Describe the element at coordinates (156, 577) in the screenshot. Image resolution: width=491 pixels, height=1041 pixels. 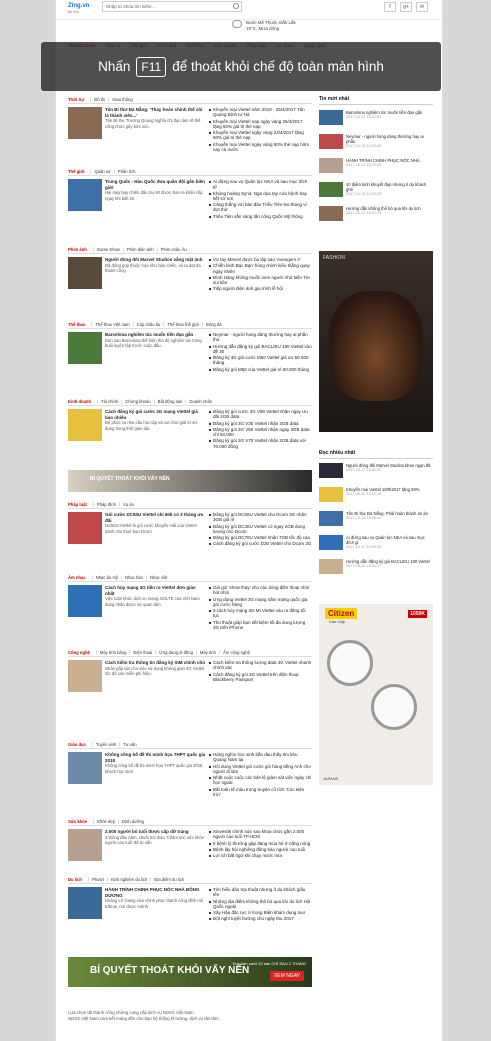
I see `section-tab: Nhạc việt` at that location.